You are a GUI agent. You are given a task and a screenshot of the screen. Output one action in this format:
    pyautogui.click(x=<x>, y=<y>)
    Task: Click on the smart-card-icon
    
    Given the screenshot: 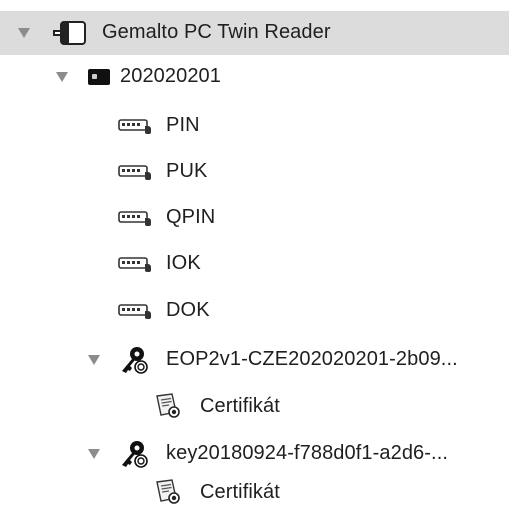 What is the action you would take?
    pyautogui.click(x=99, y=77)
    